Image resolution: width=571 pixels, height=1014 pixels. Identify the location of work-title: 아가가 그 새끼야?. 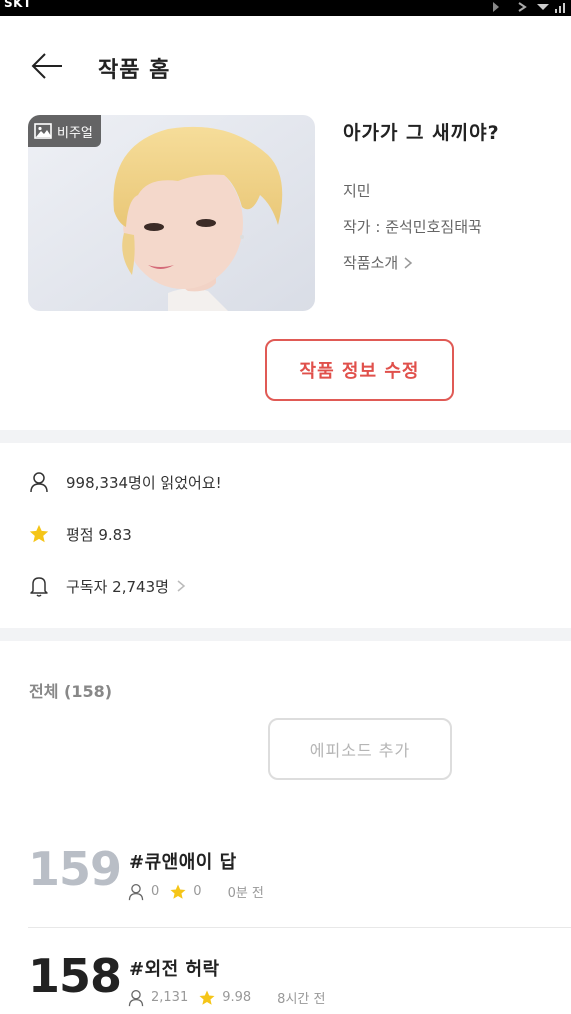
(421, 133).